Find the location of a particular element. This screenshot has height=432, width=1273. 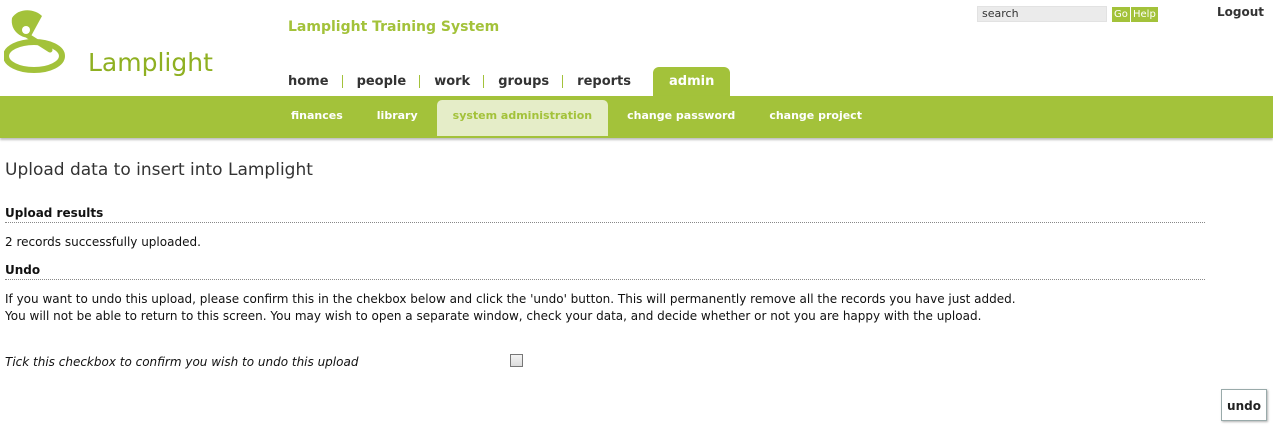

lamp-icon is located at coordinates (34, 41).